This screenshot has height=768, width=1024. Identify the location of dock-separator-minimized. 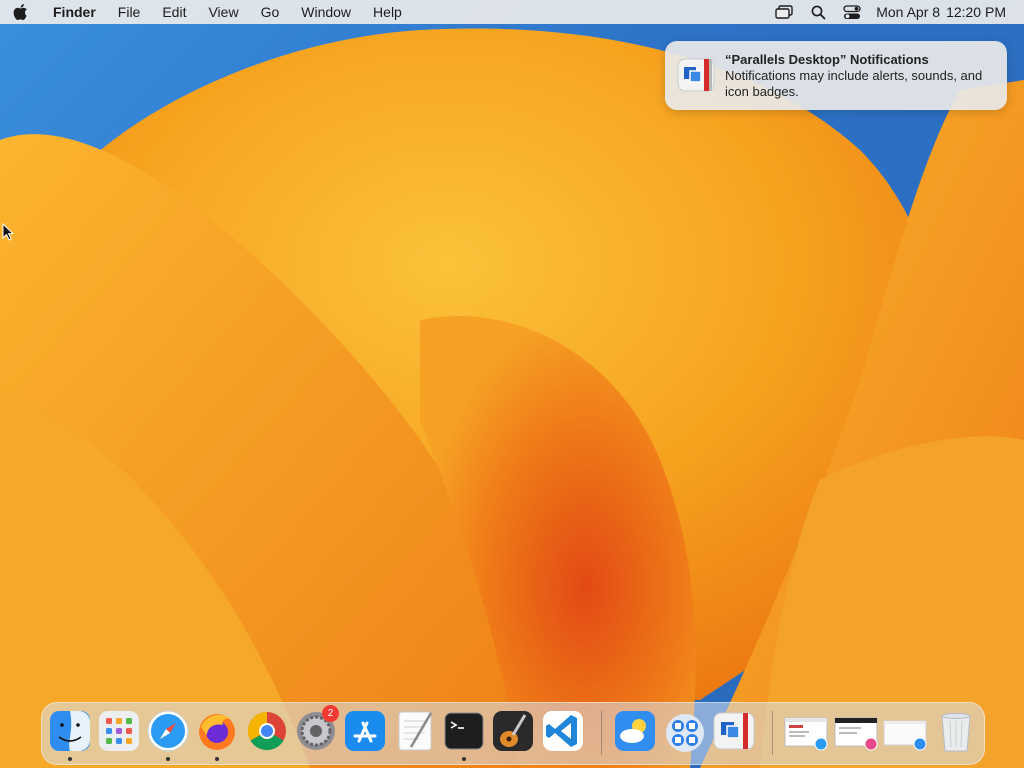
(772, 733).